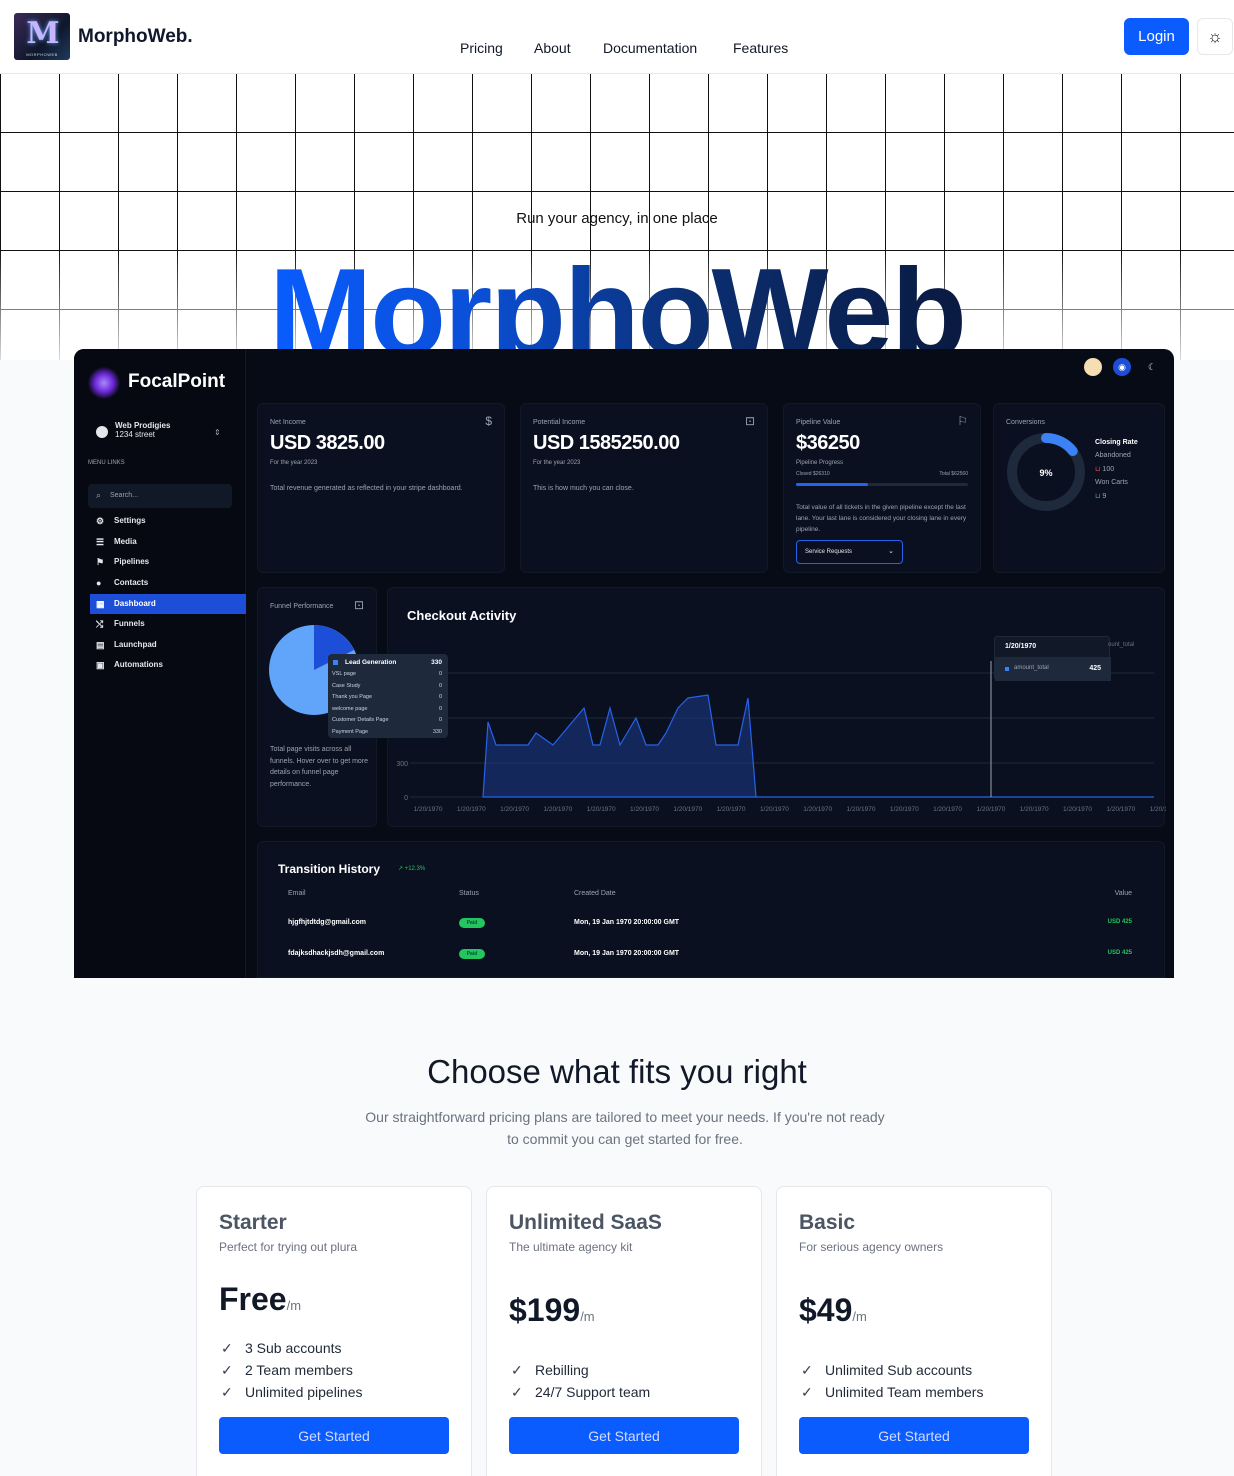 This screenshot has height=1476, width=1234. What do you see at coordinates (1215, 36) in the screenshot?
I see `theme-toggle-button: ☼` at bounding box center [1215, 36].